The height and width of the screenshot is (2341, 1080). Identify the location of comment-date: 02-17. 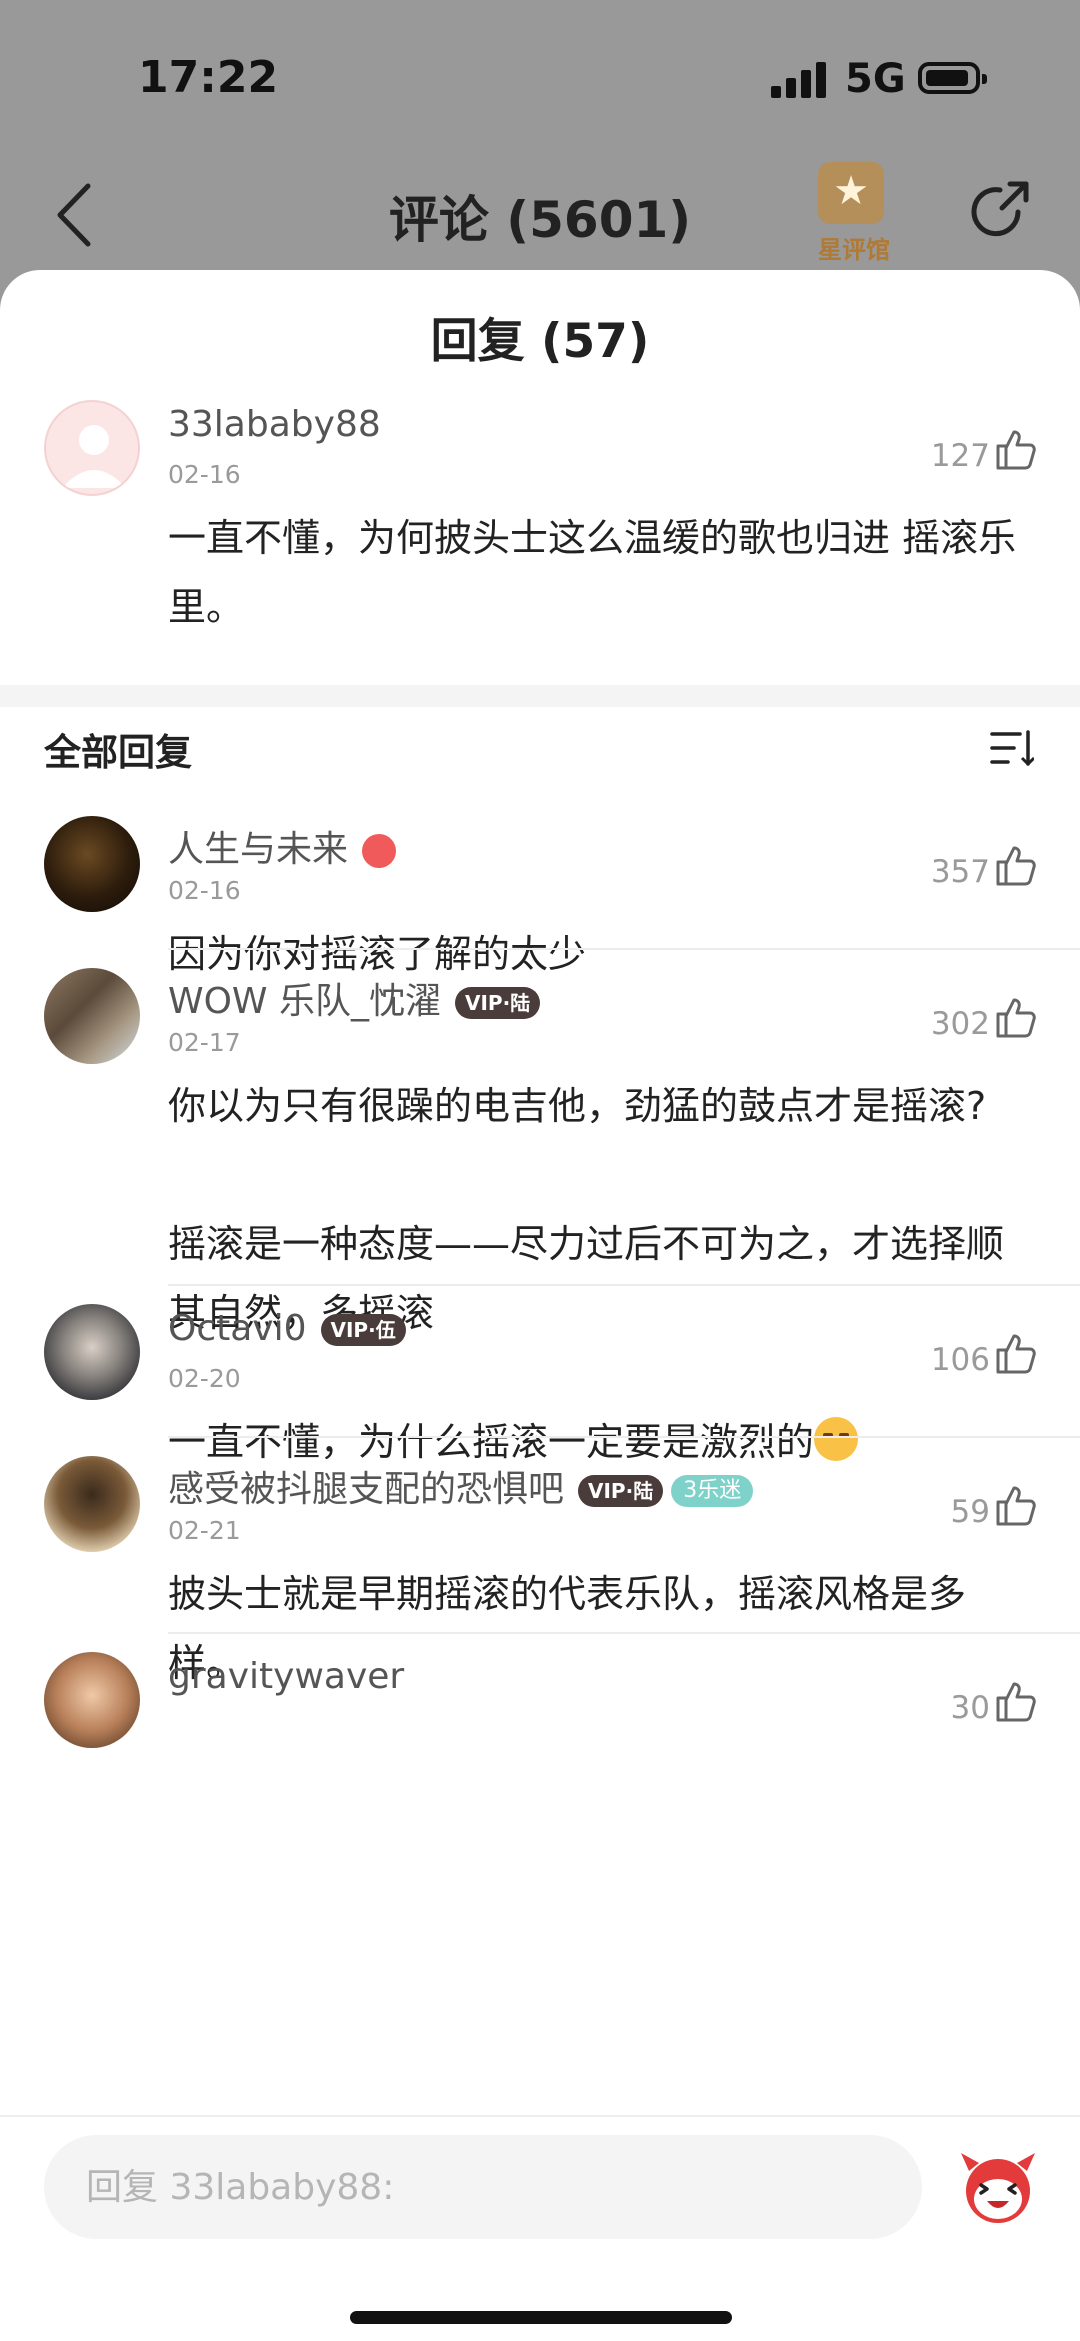
(204, 1042).